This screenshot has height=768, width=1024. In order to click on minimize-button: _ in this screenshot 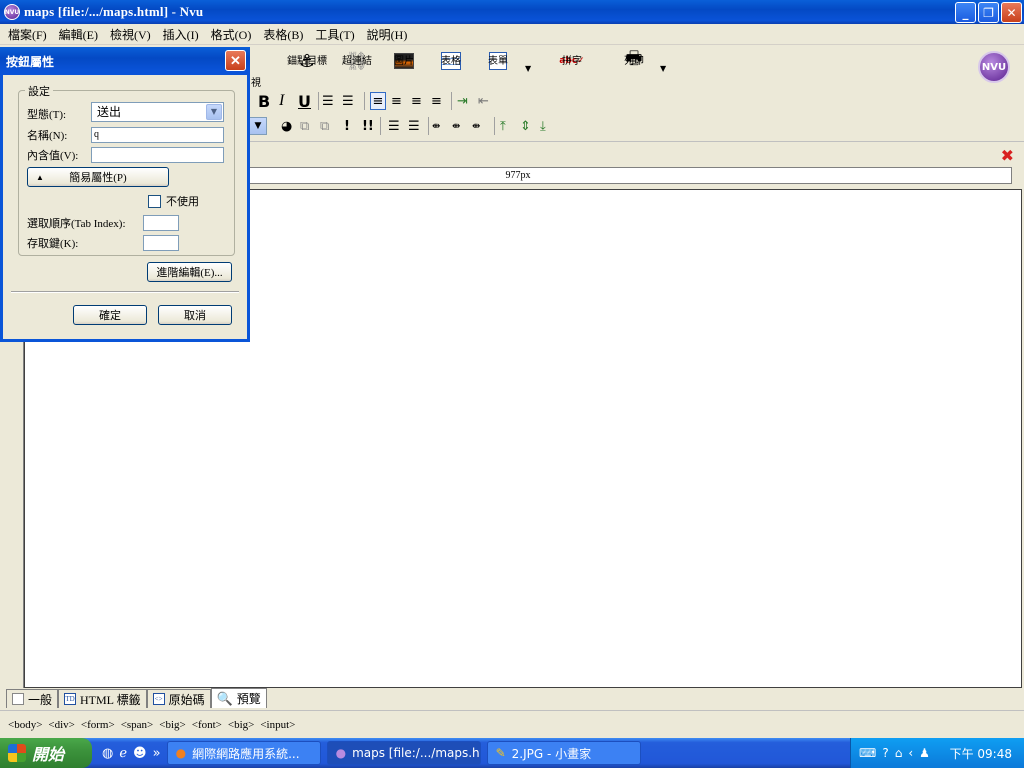, I will do `click(965, 12)`.